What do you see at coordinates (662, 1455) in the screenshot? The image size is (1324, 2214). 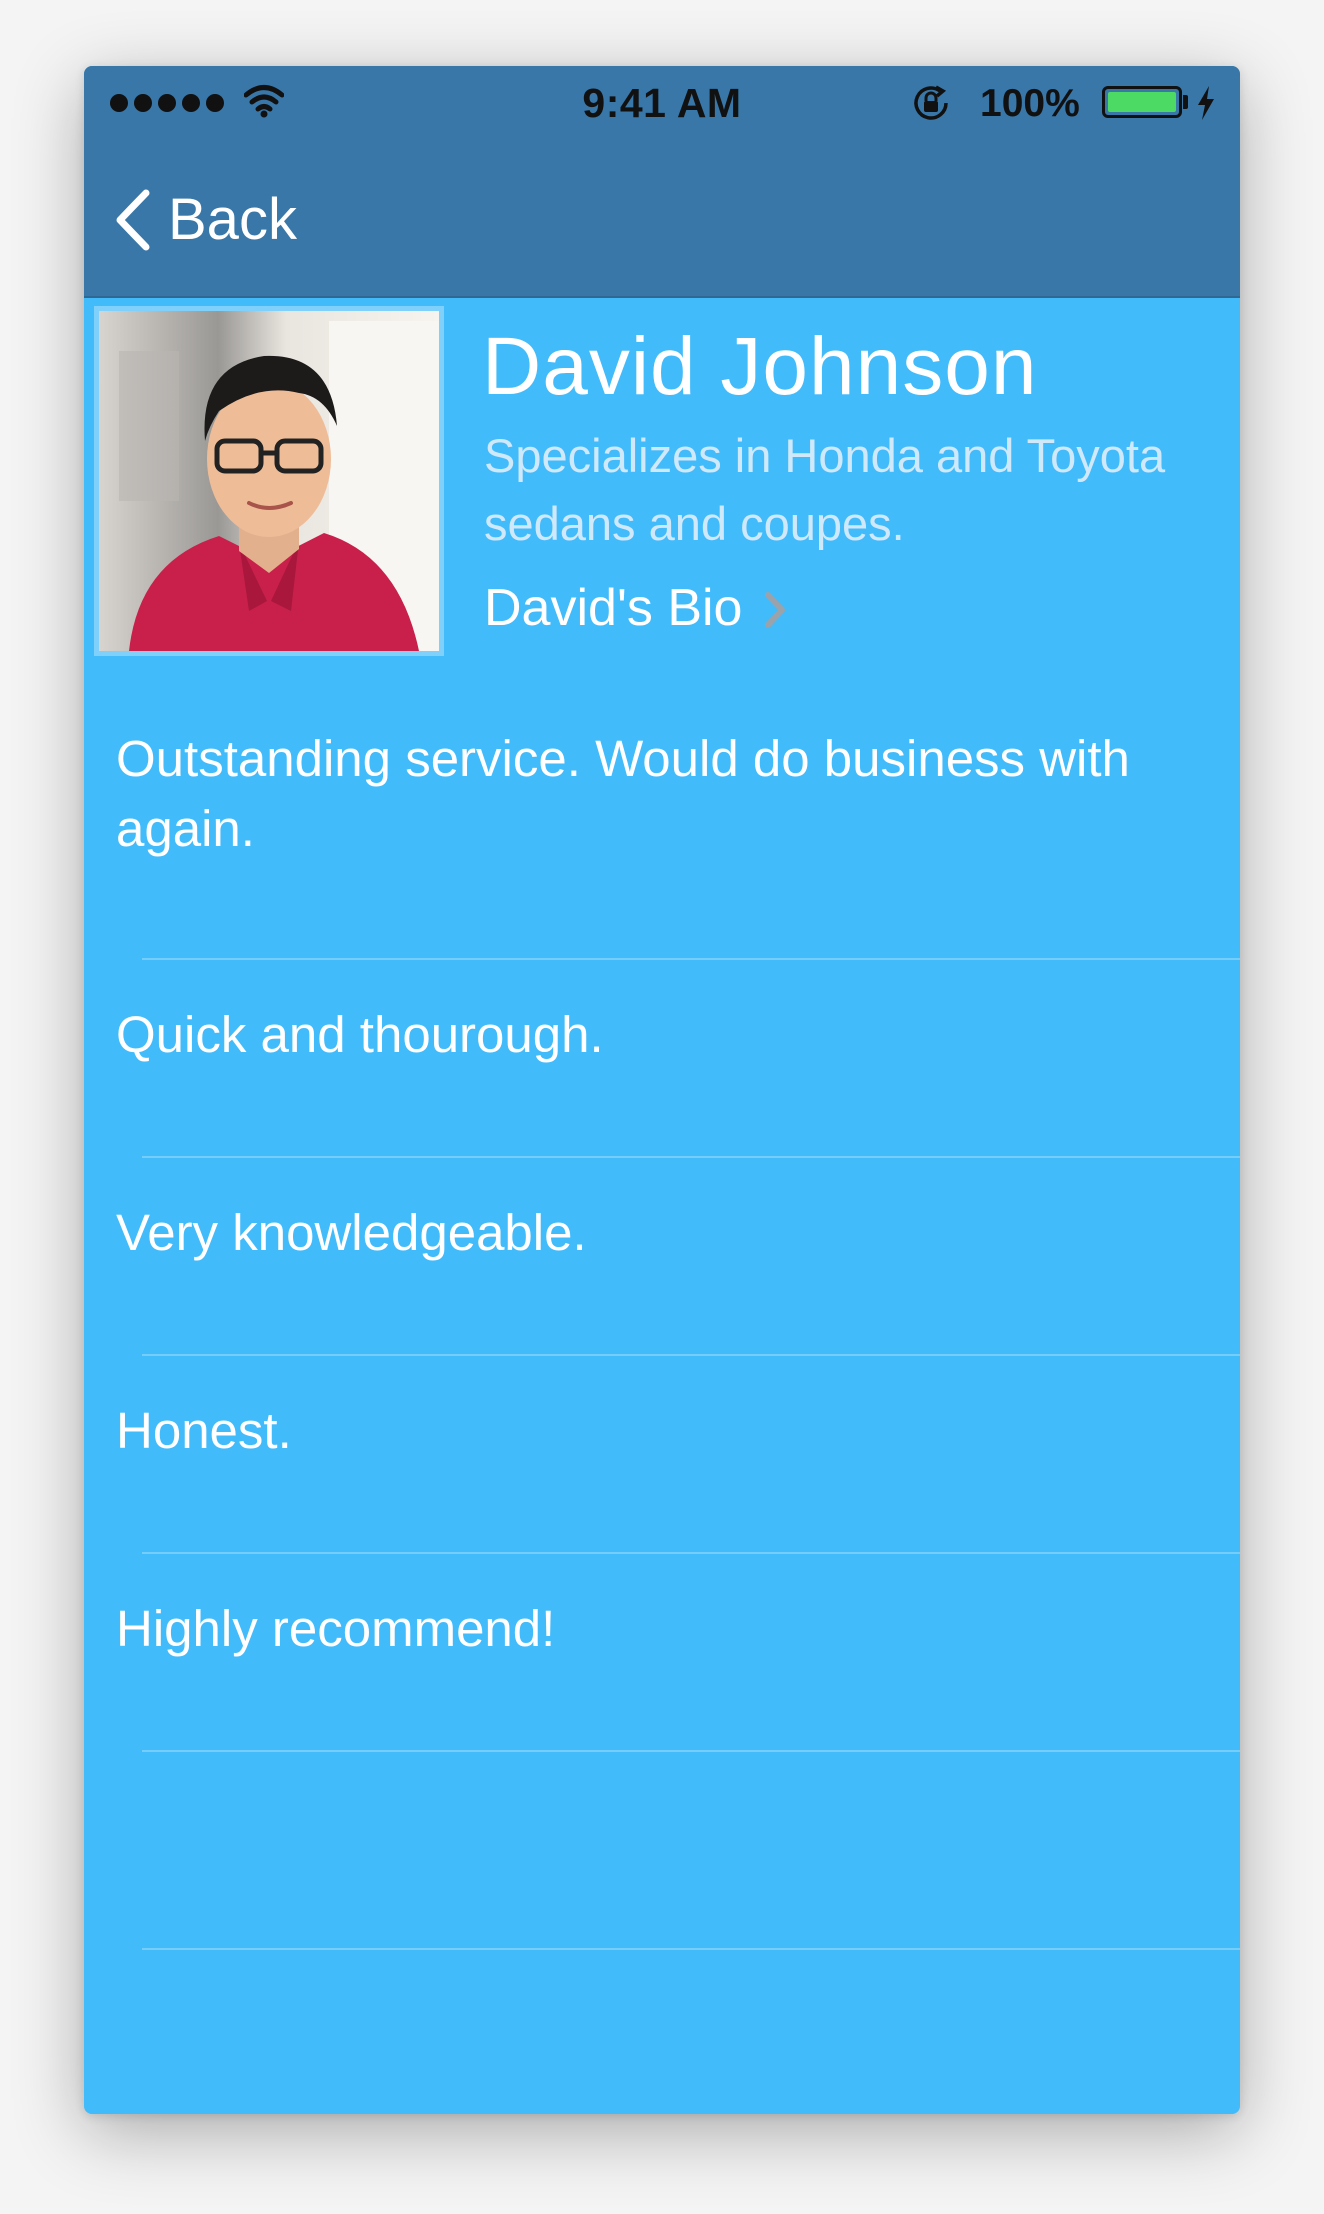 I see `review-row: Honest.` at bounding box center [662, 1455].